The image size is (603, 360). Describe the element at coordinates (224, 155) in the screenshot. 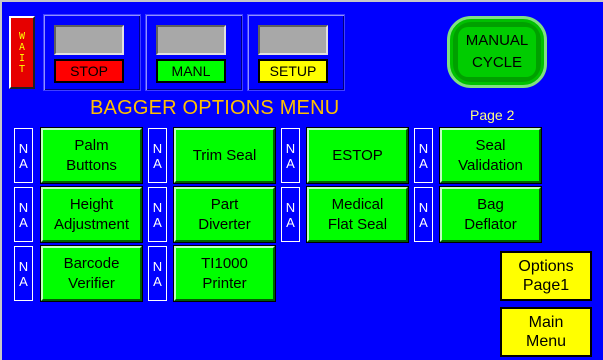

I see `trim-seal-option: Trim Seal` at that location.